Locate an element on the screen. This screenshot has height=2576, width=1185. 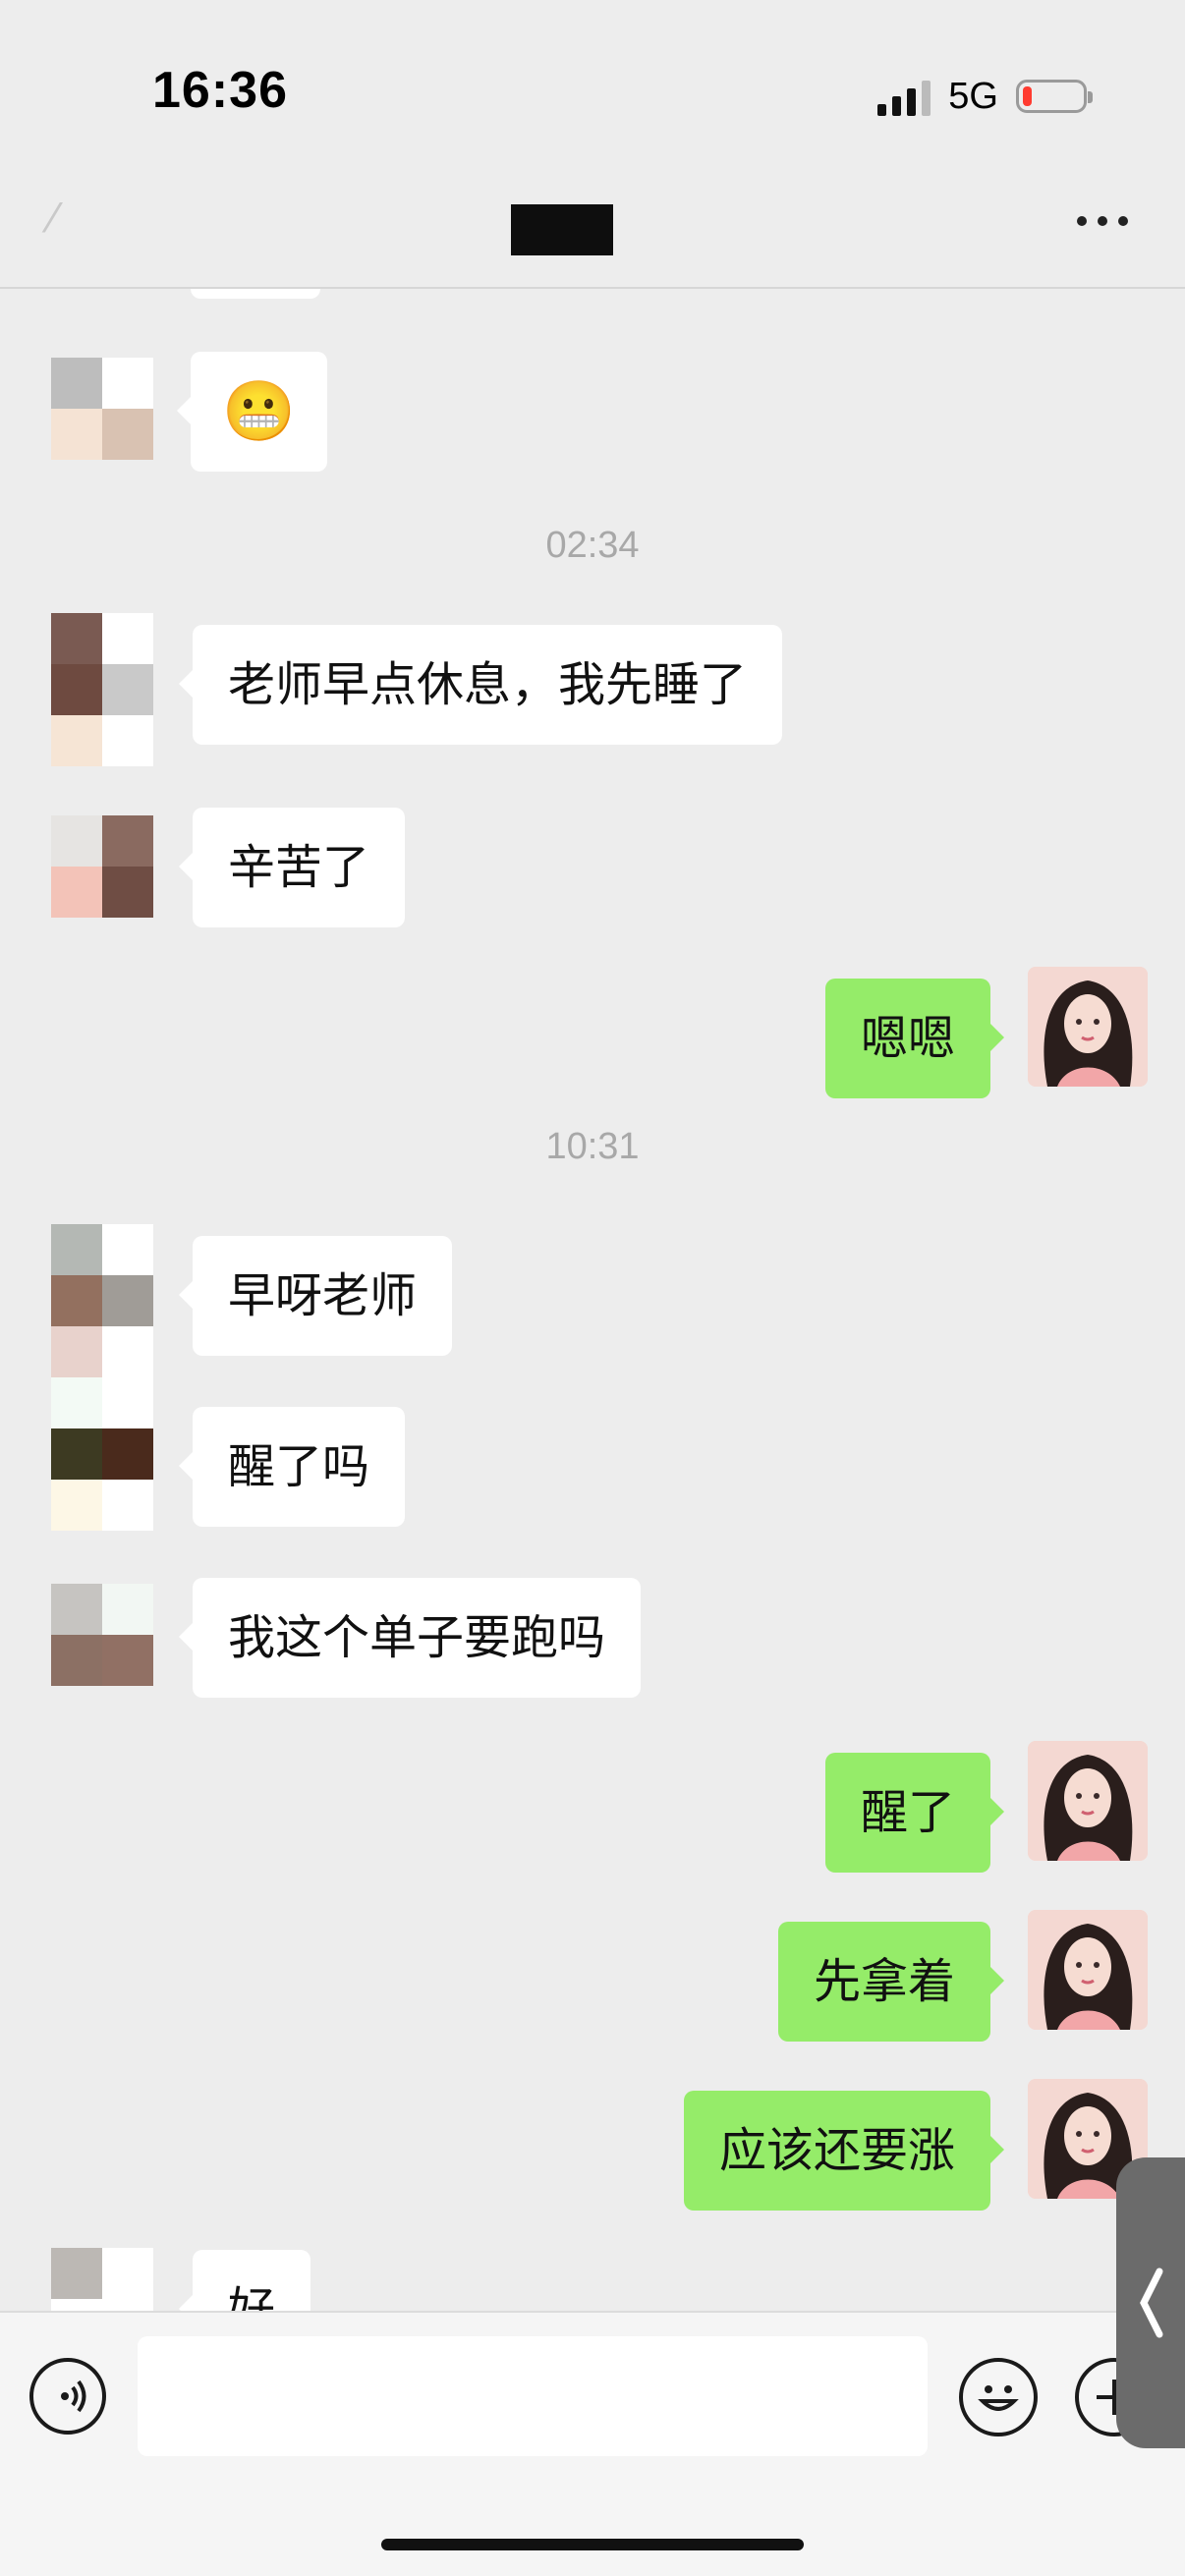
message-bubble-partial is located at coordinates (256, 294).